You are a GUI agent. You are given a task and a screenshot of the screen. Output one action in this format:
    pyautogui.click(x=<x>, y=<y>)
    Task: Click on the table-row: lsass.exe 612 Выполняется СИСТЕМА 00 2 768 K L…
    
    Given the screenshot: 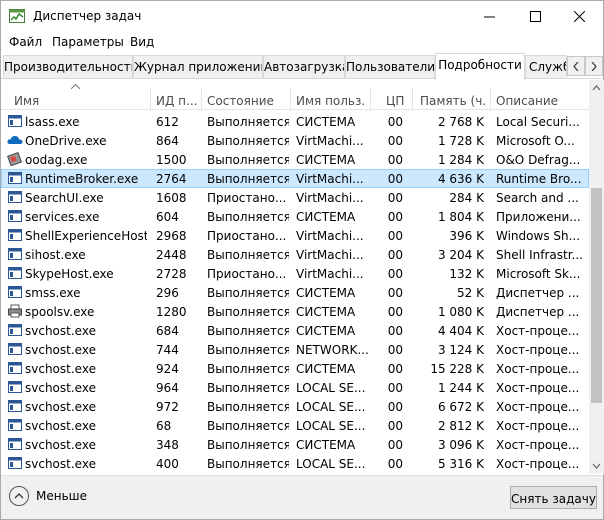 What is the action you would take?
    pyautogui.click(x=295, y=121)
    